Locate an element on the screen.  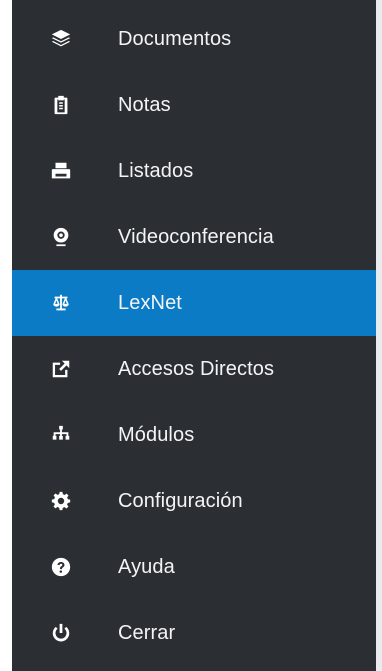
menu-item-accesos-directos: Accesos Directos is located at coordinates (194, 369).